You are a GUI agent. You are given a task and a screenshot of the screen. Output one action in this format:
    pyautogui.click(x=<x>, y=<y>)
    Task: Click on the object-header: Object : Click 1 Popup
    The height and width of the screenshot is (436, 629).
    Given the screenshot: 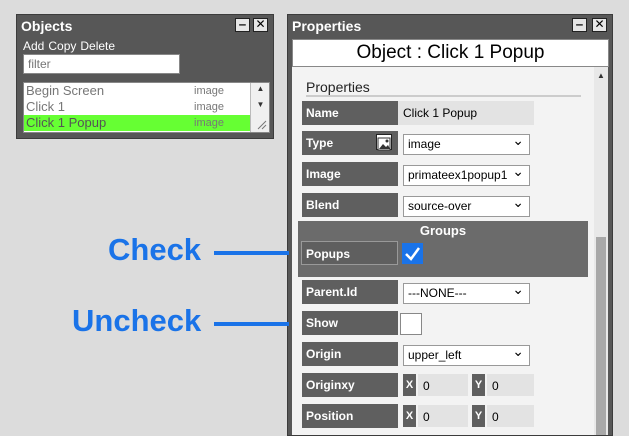 What is the action you would take?
    pyautogui.click(x=450, y=53)
    